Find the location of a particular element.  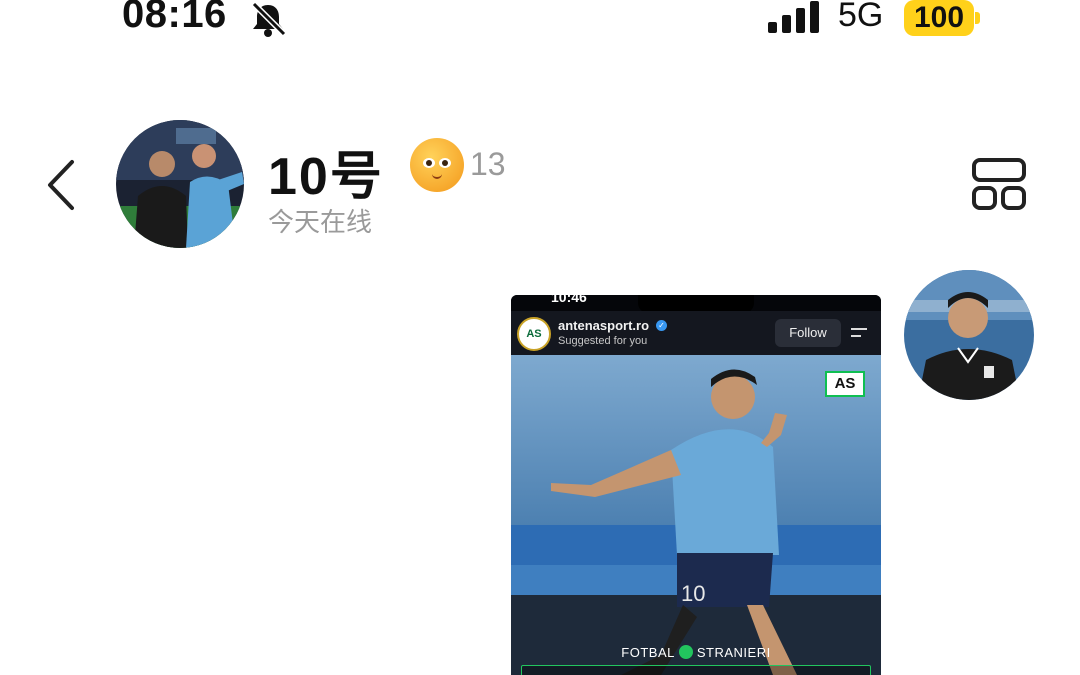

network-type: 5G is located at coordinates (861, 17).